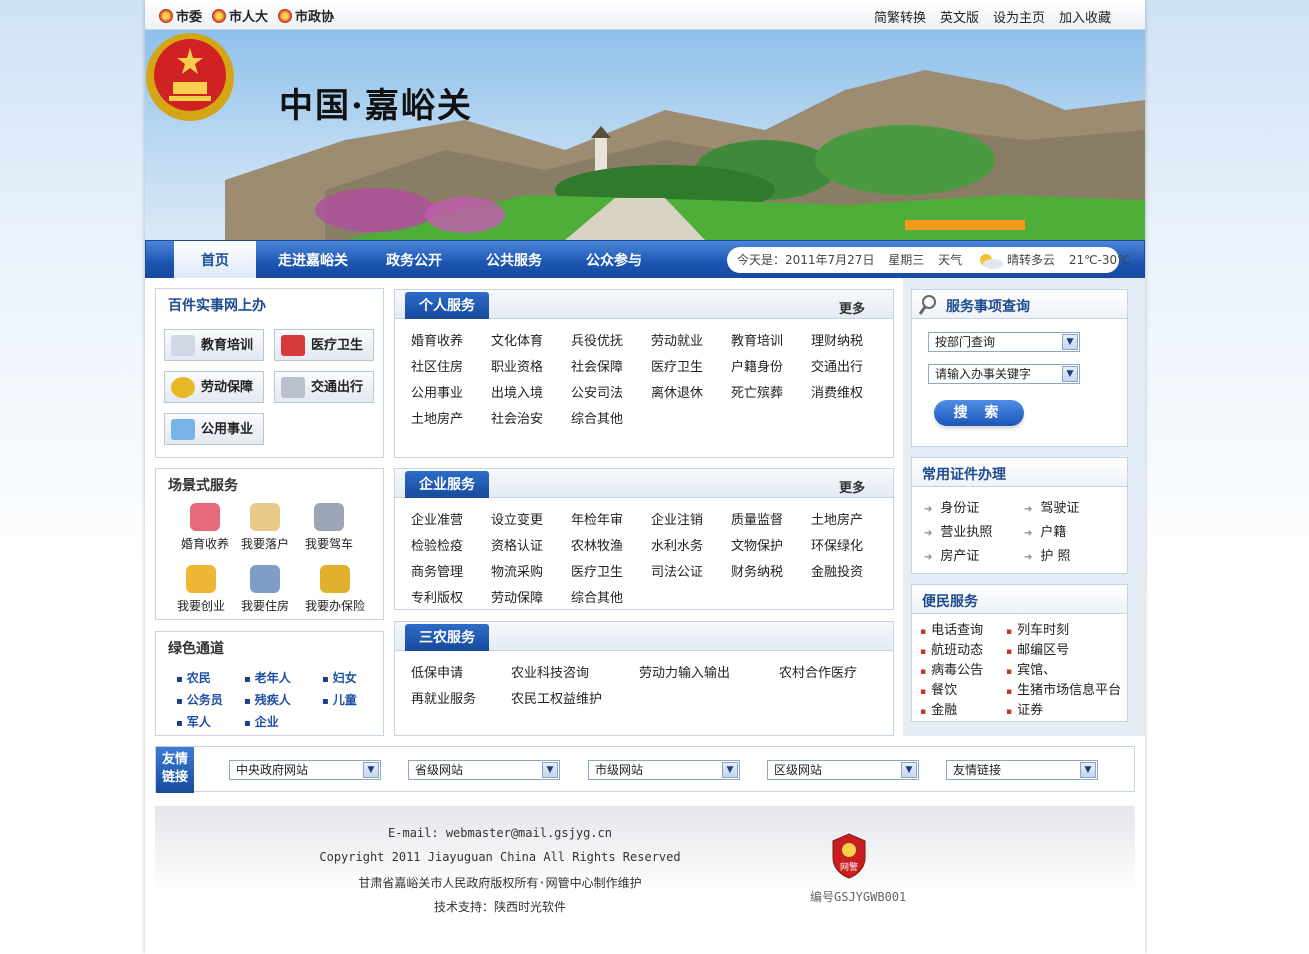 This screenshot has width=1309, height=954. Describe the element at coordinates (451, 391) in the screenshot. I see `personal-service-link: 公用事业` at that location.